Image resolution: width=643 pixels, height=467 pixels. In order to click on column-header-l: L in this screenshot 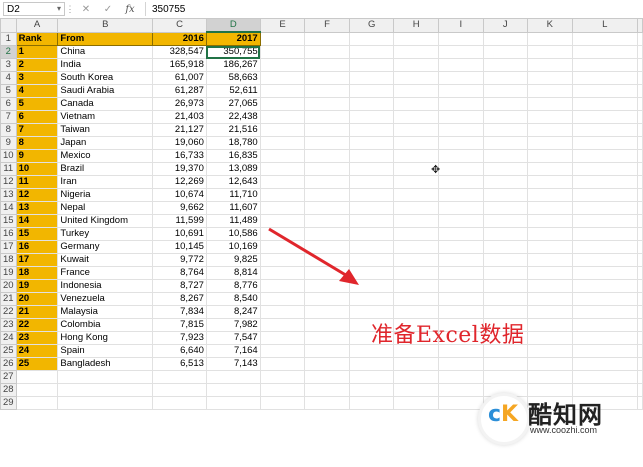, I will do `click(605, 25)`.